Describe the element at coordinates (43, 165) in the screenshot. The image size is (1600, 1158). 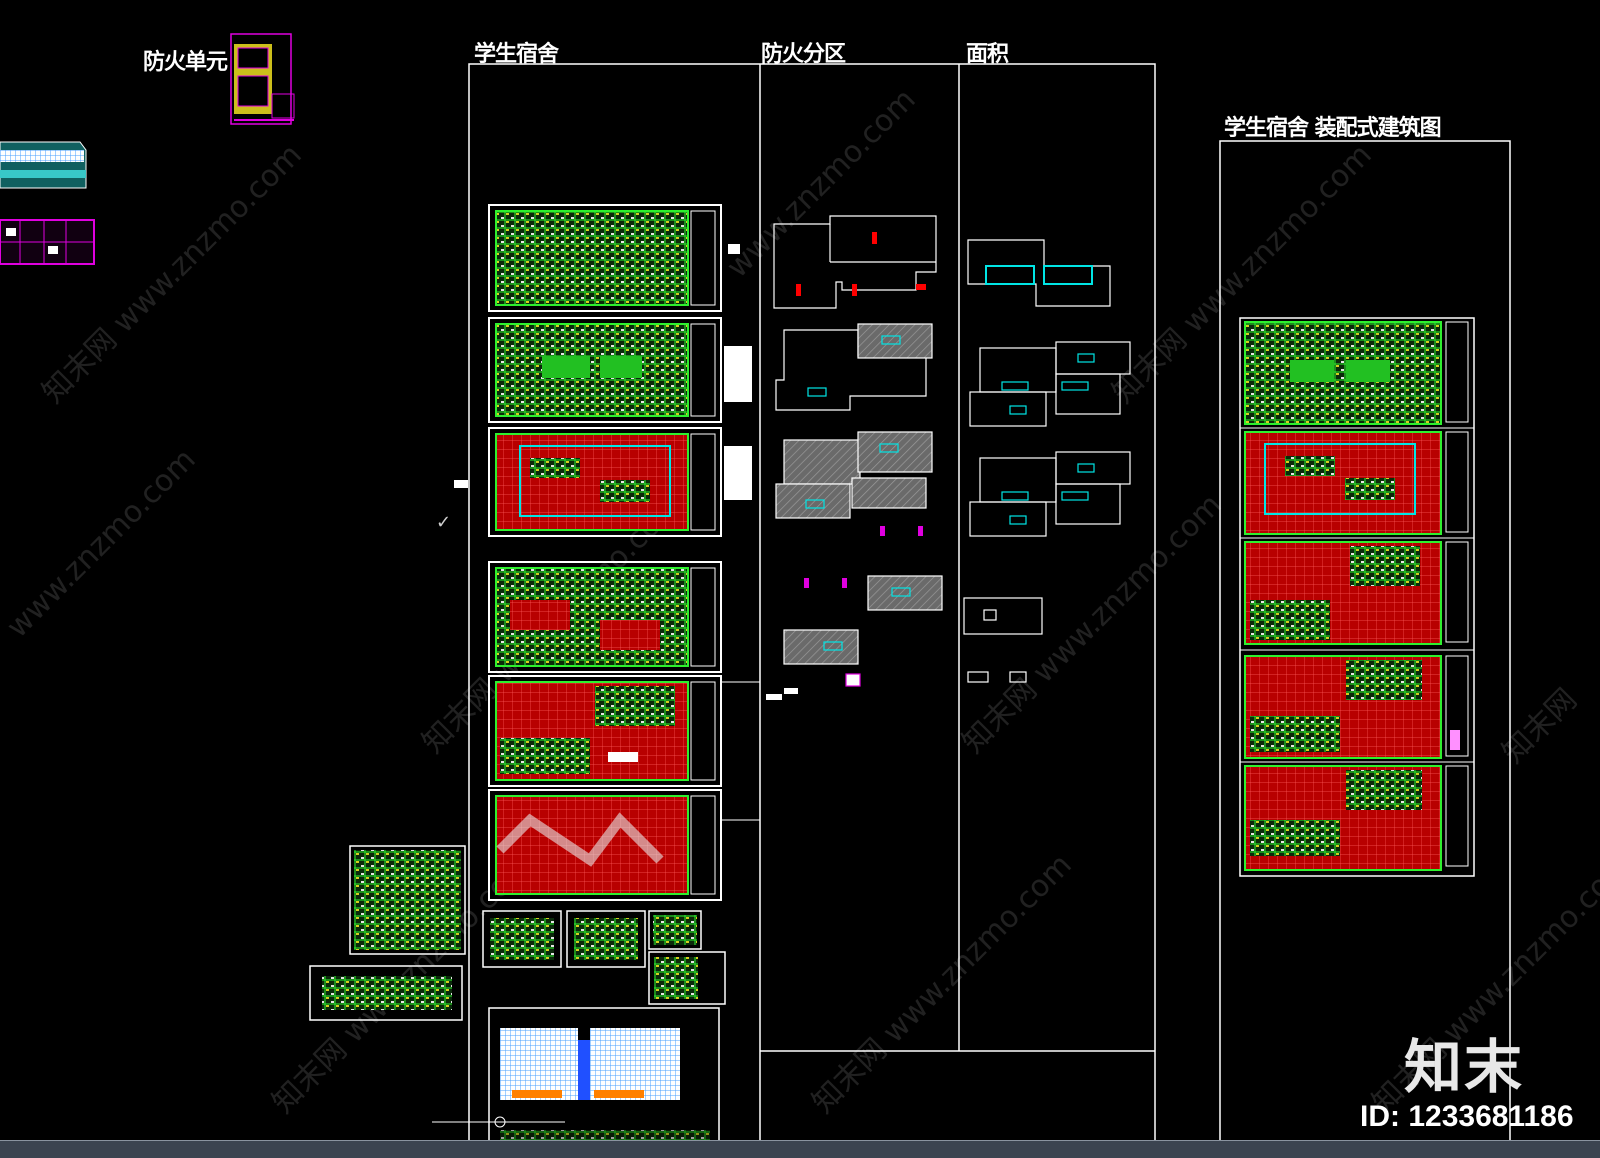
I see `left-edge-section` at that location.